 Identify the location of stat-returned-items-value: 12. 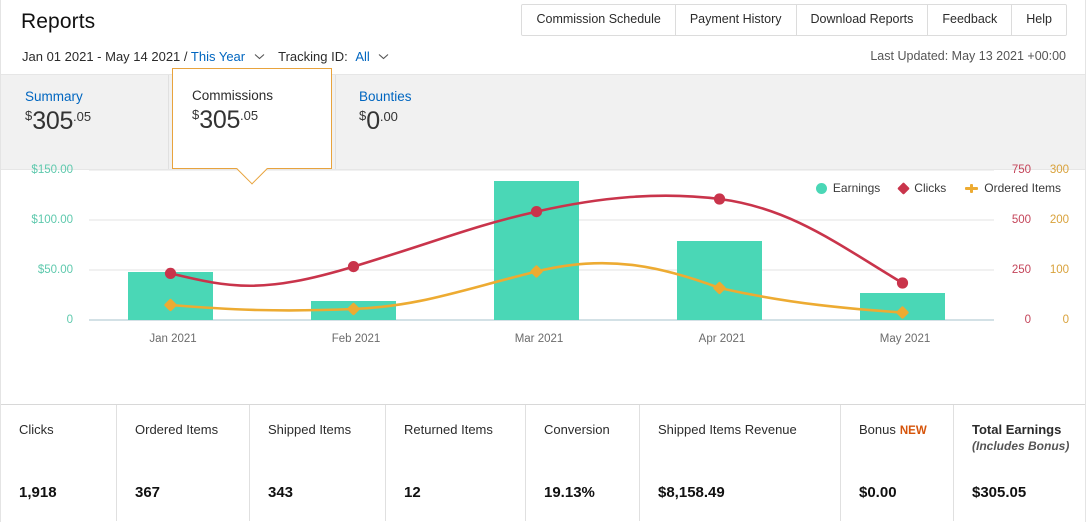
(412, 492).